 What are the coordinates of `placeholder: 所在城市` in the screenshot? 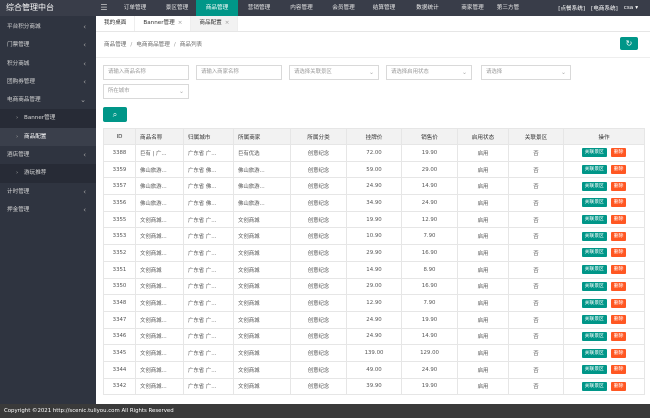 It's located at (119, 91).